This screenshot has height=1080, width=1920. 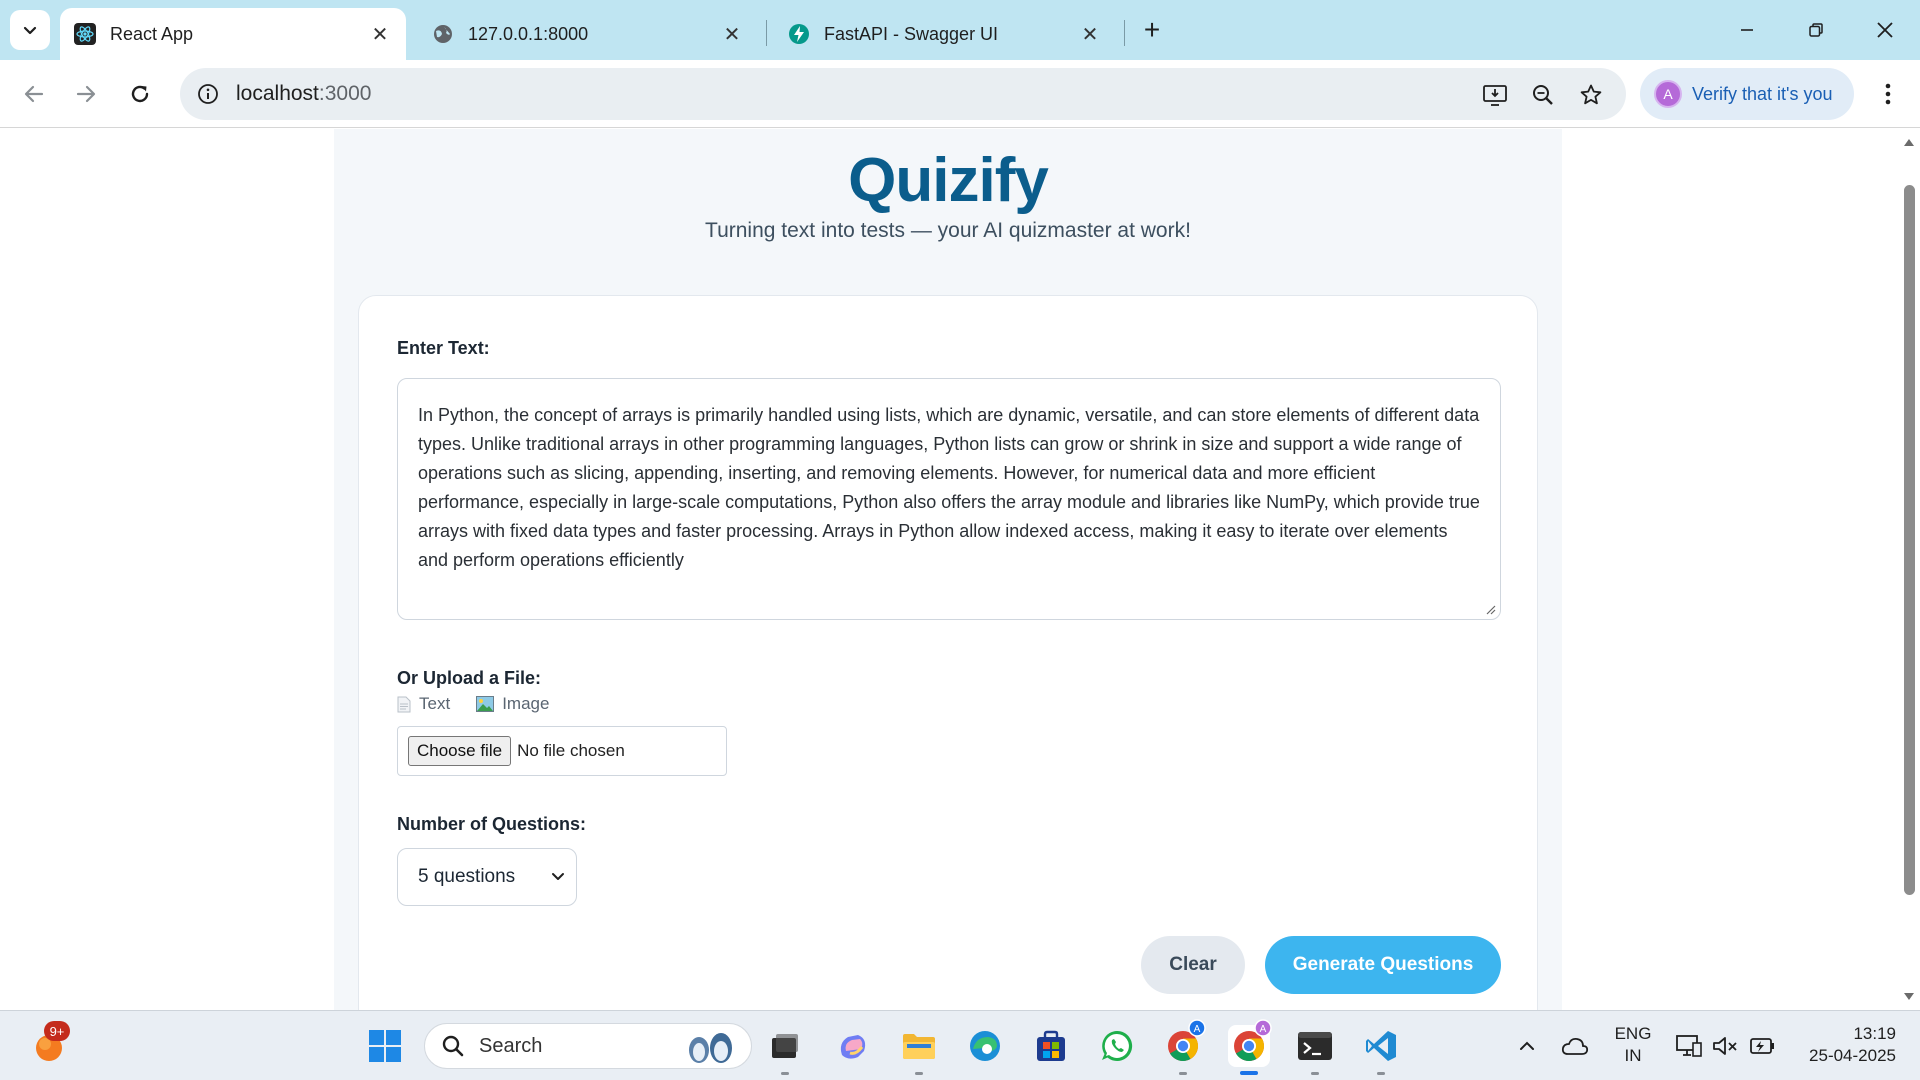 I want to click on tab-search-button, so click(x=30, y=30).